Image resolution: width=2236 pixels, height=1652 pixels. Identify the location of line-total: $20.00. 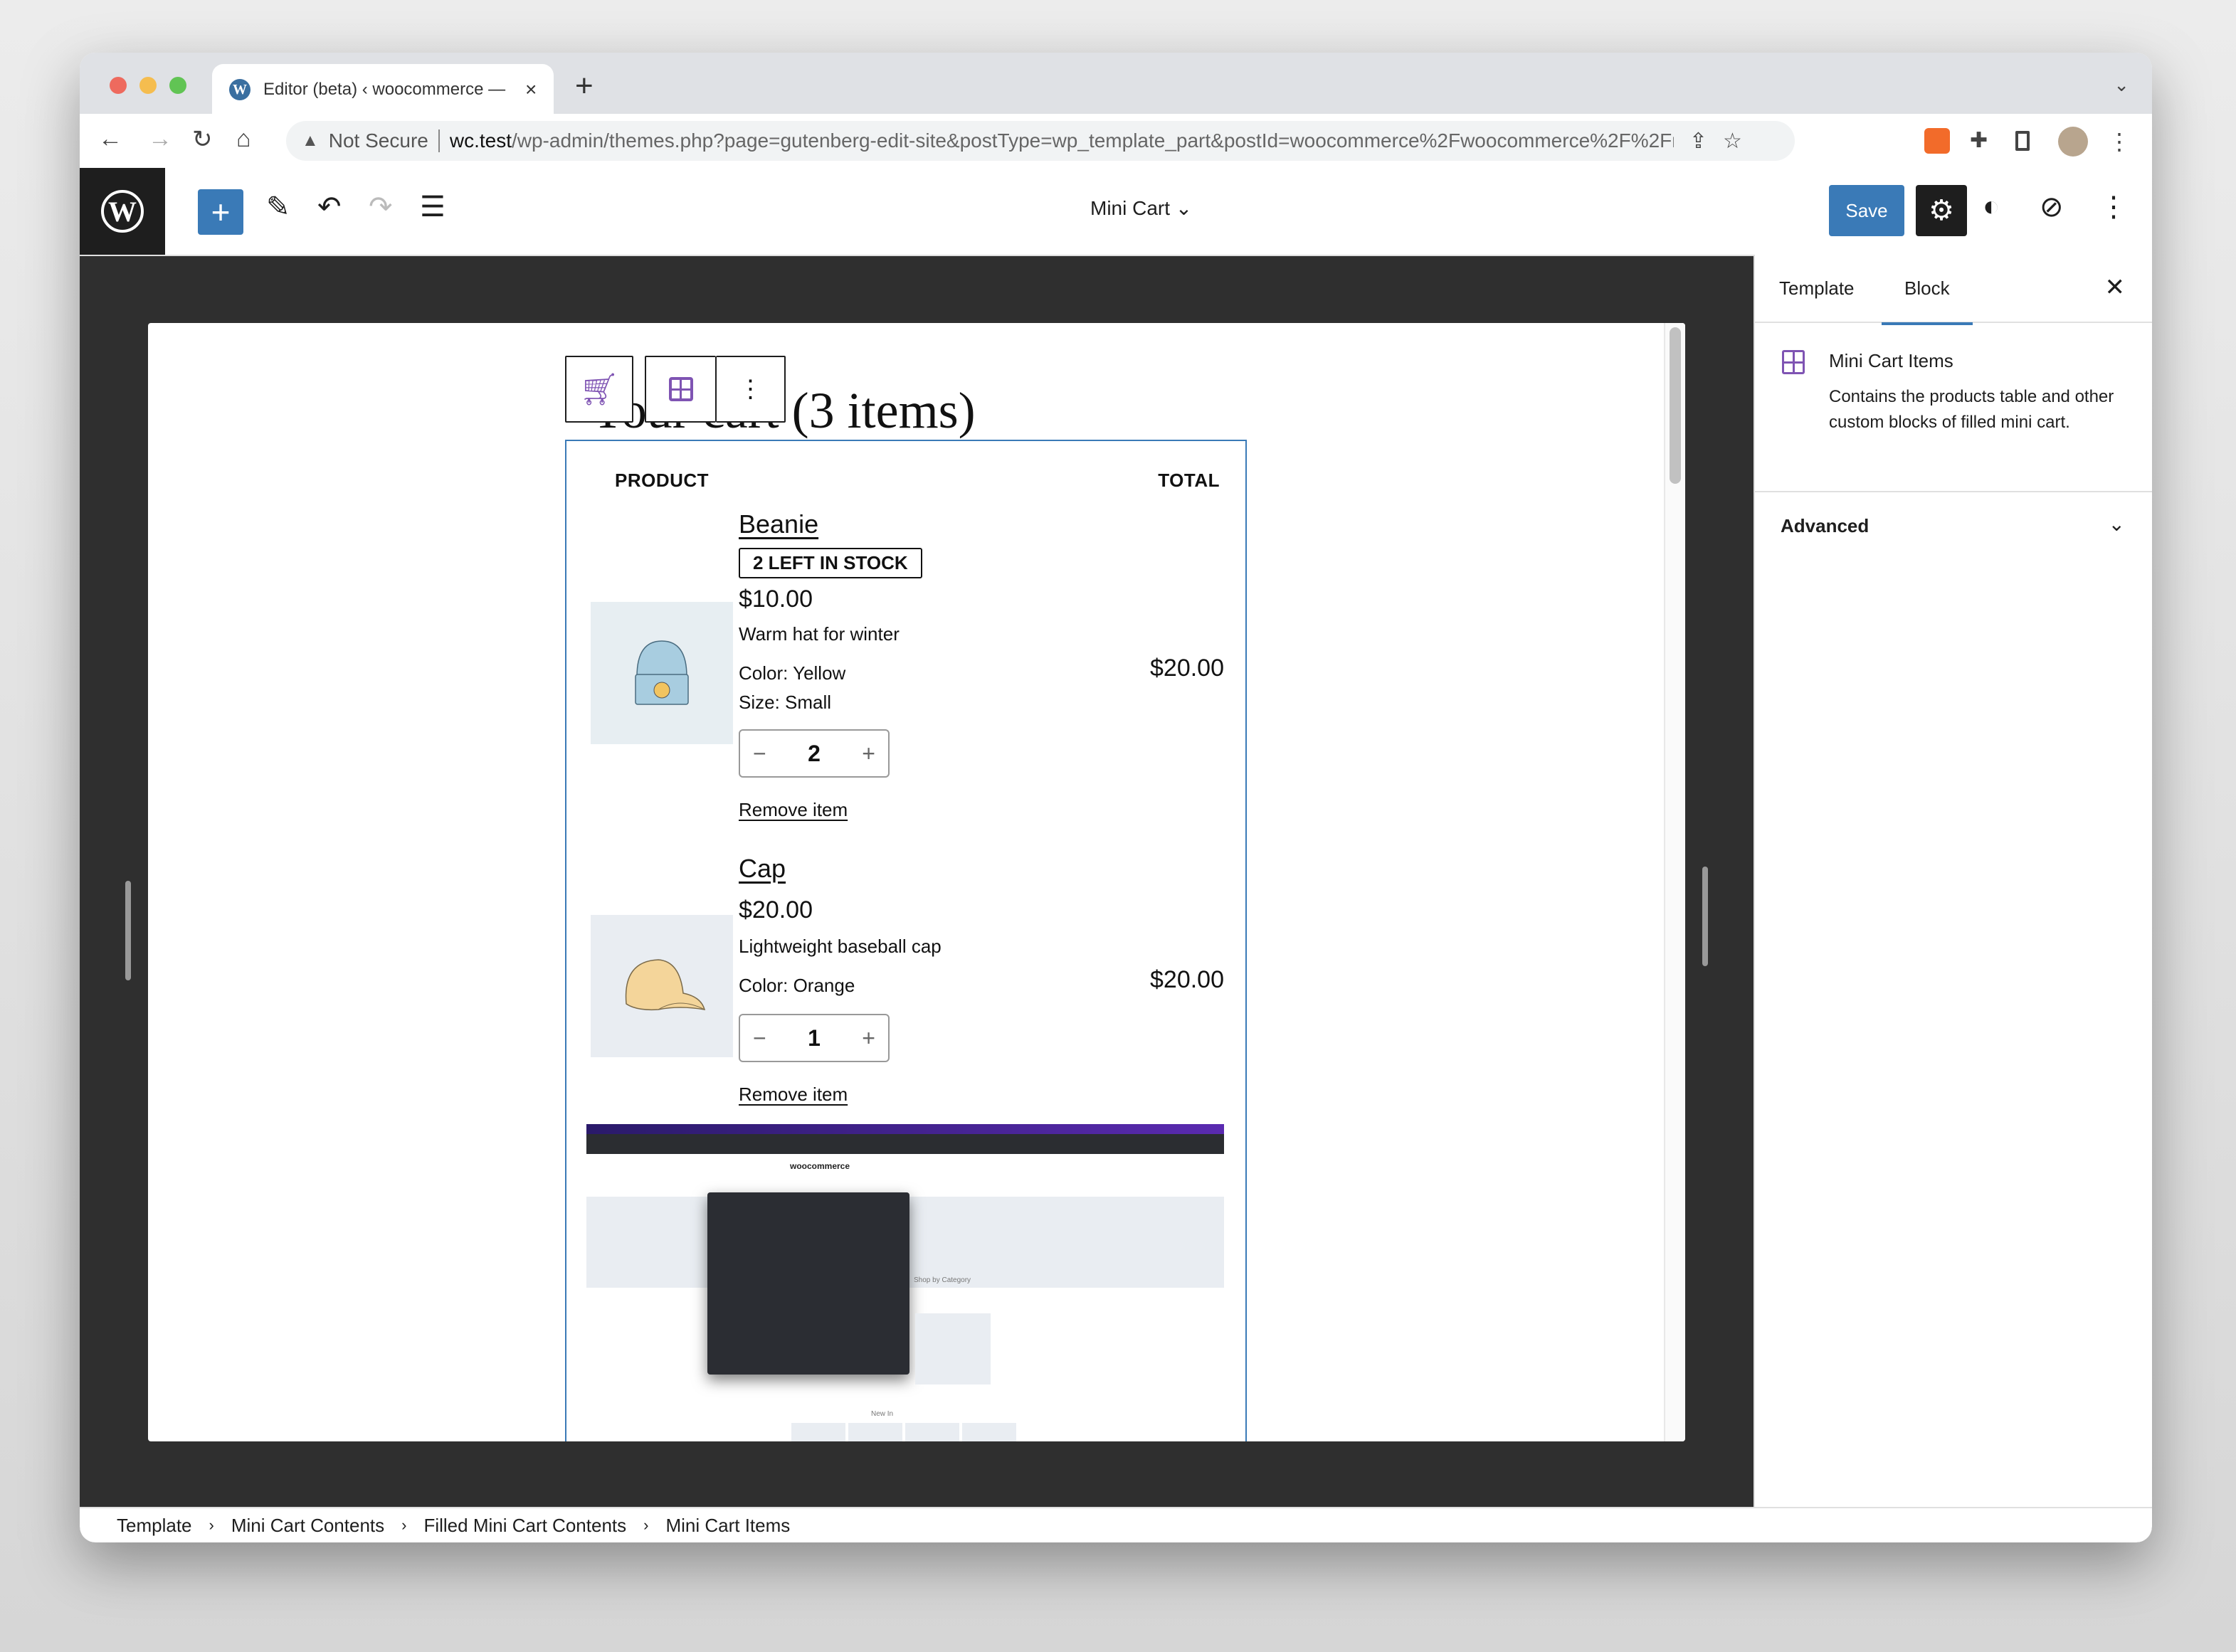
(1187, 979).